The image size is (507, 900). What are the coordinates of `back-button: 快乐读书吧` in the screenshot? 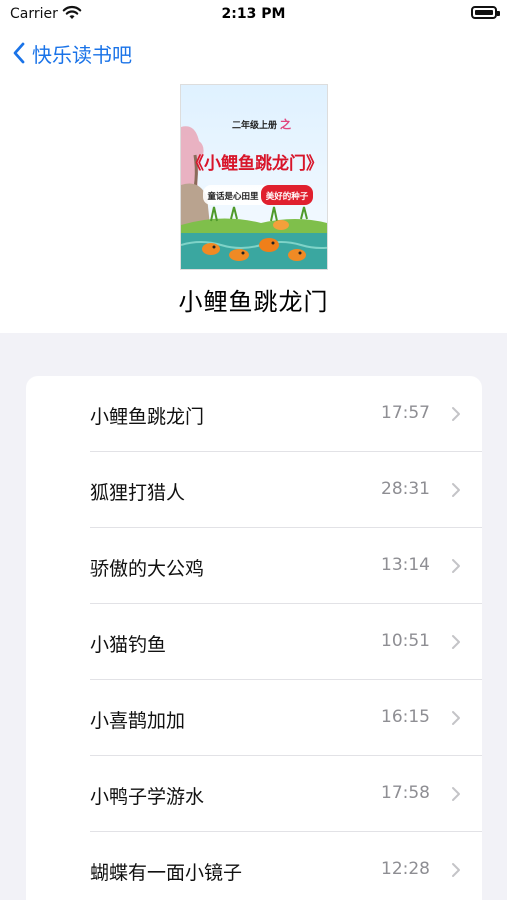 It's located at (72, 53).